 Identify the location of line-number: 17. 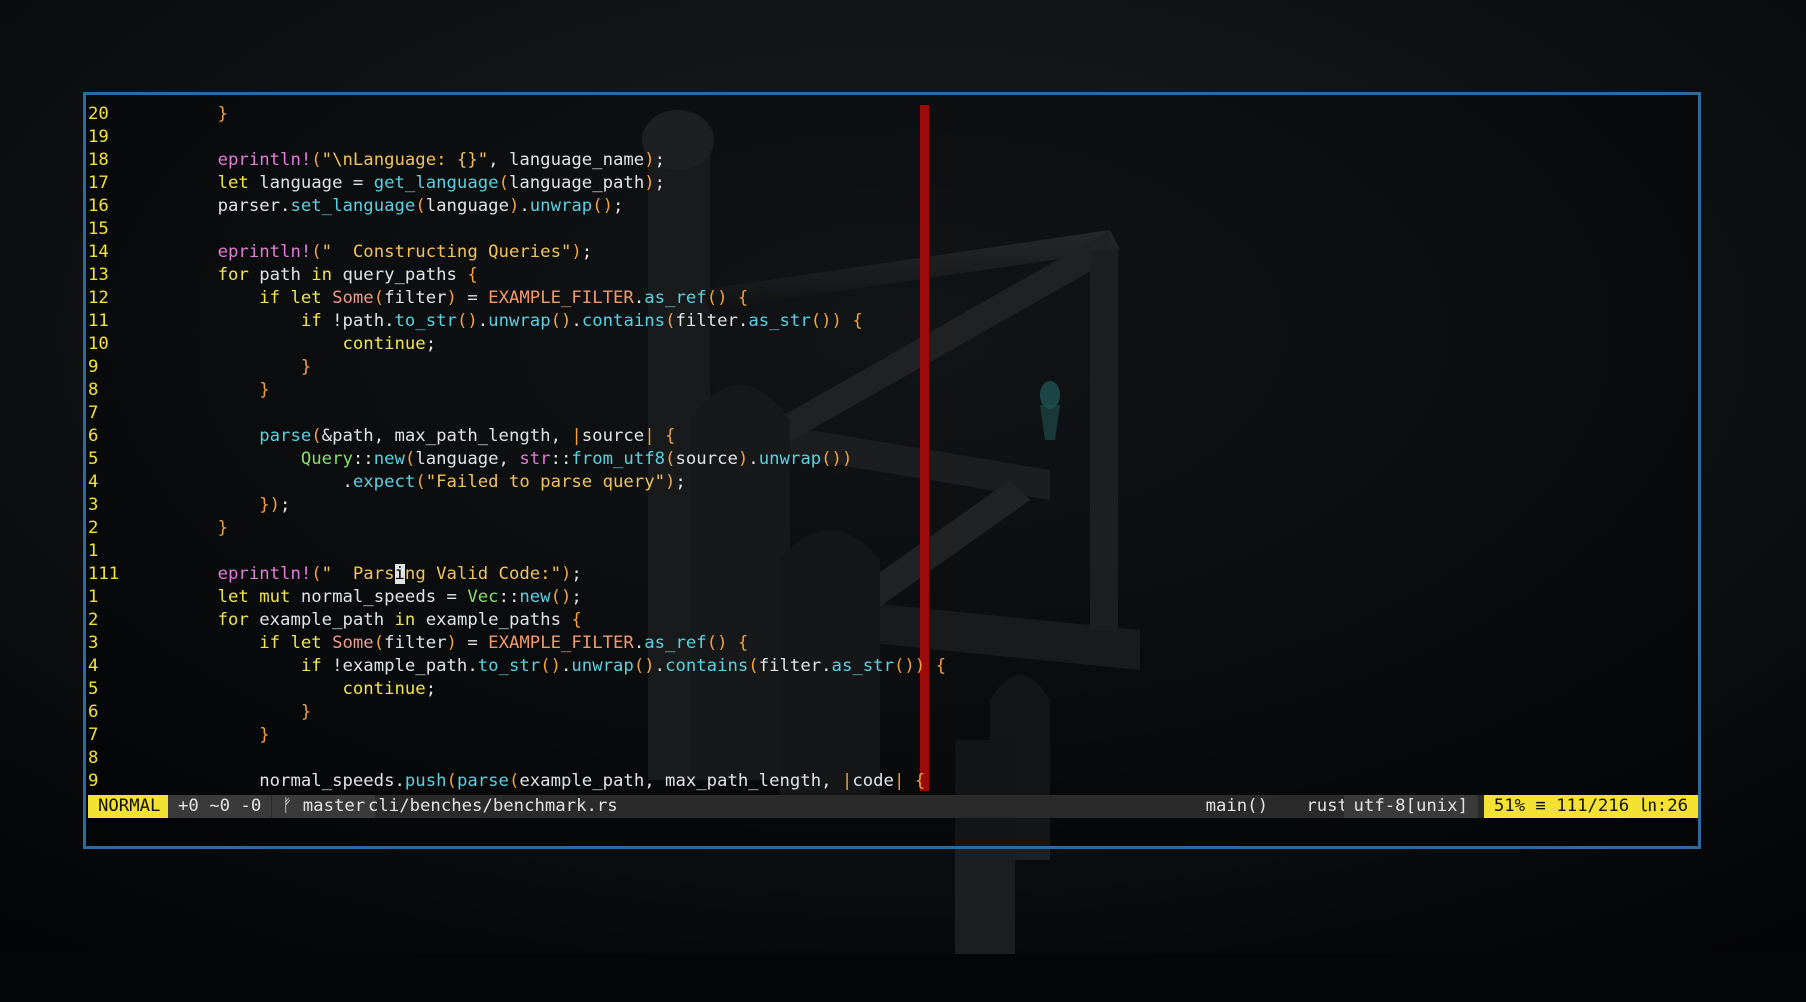
(98, 183).